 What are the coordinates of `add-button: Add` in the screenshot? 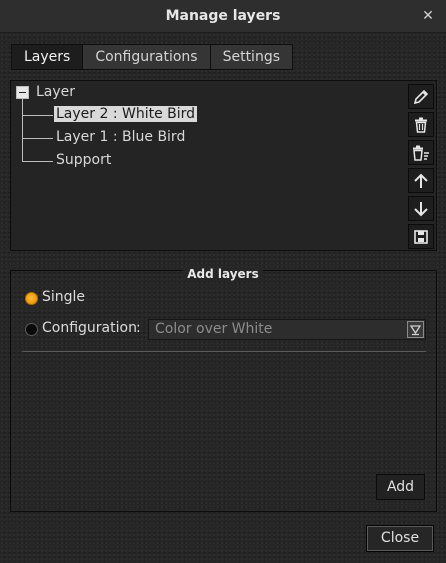 It's located at (400, 487).